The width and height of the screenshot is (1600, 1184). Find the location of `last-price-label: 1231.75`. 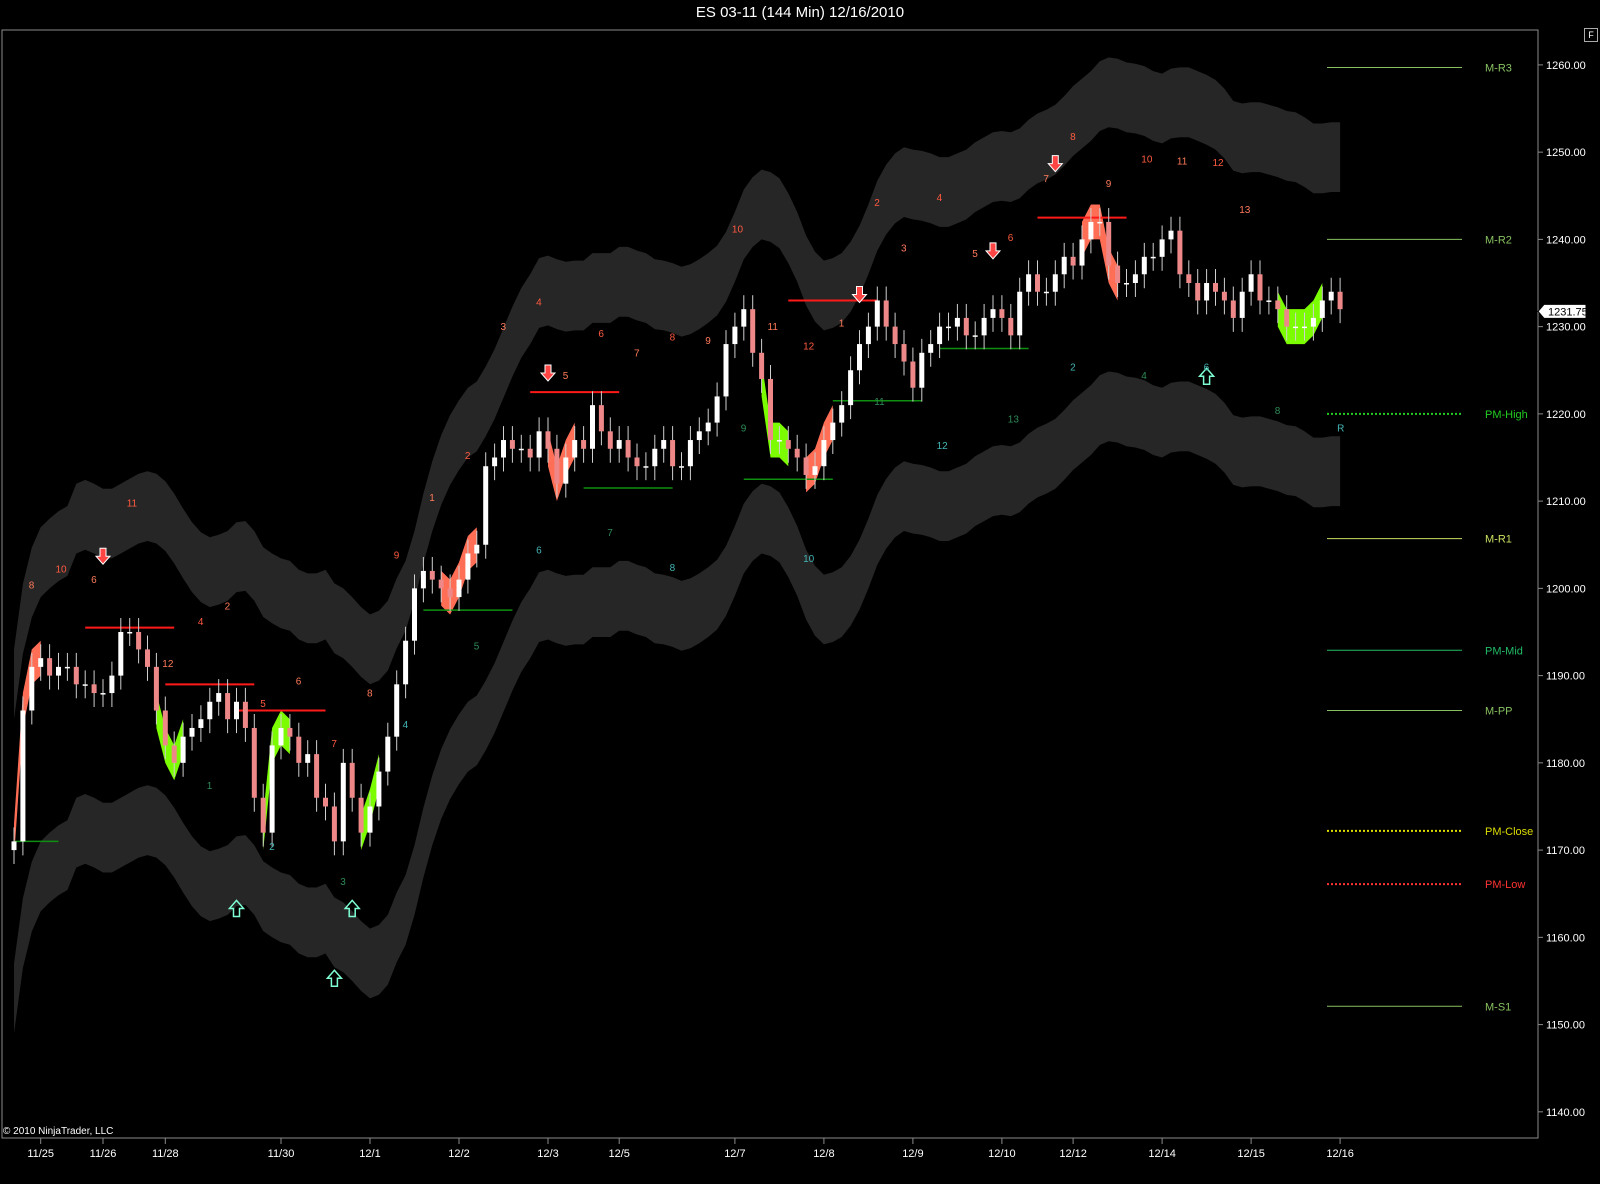

last-price-label: 1231.75 is located at coordinates (1568, 312).